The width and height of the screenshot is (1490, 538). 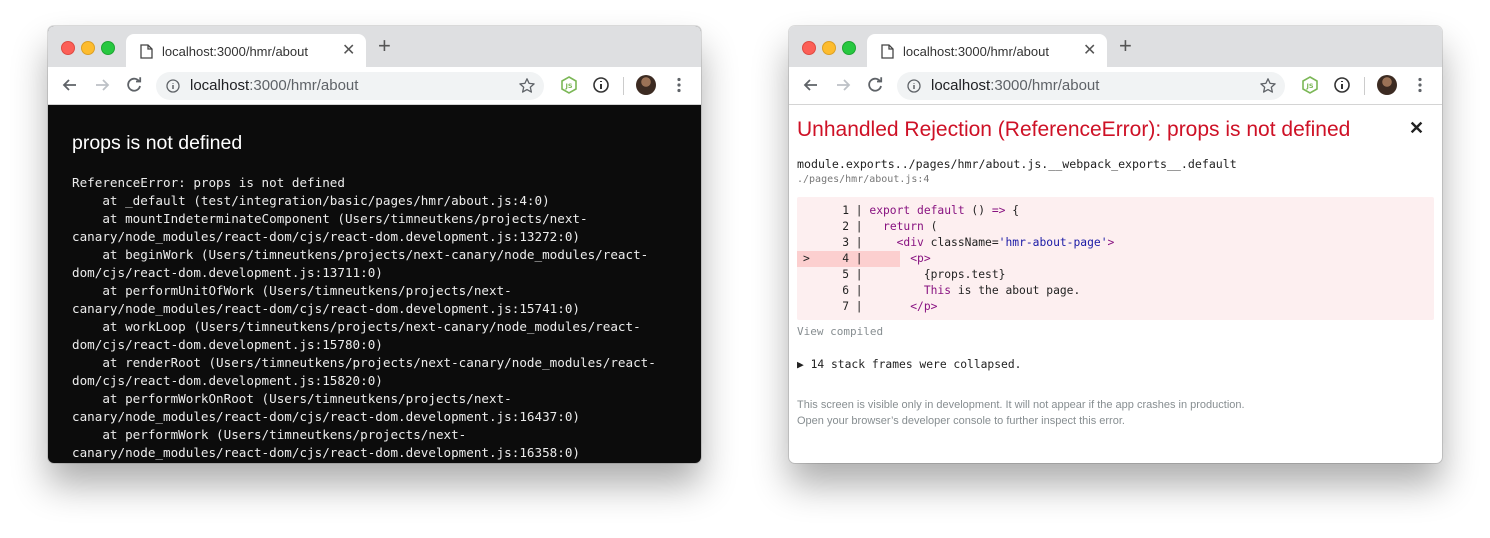 What do you see at coordinates (1115, 291) in the screenshot?
I see `code-line: 6 | This is the about page.` at bounding box center [1115, 291].